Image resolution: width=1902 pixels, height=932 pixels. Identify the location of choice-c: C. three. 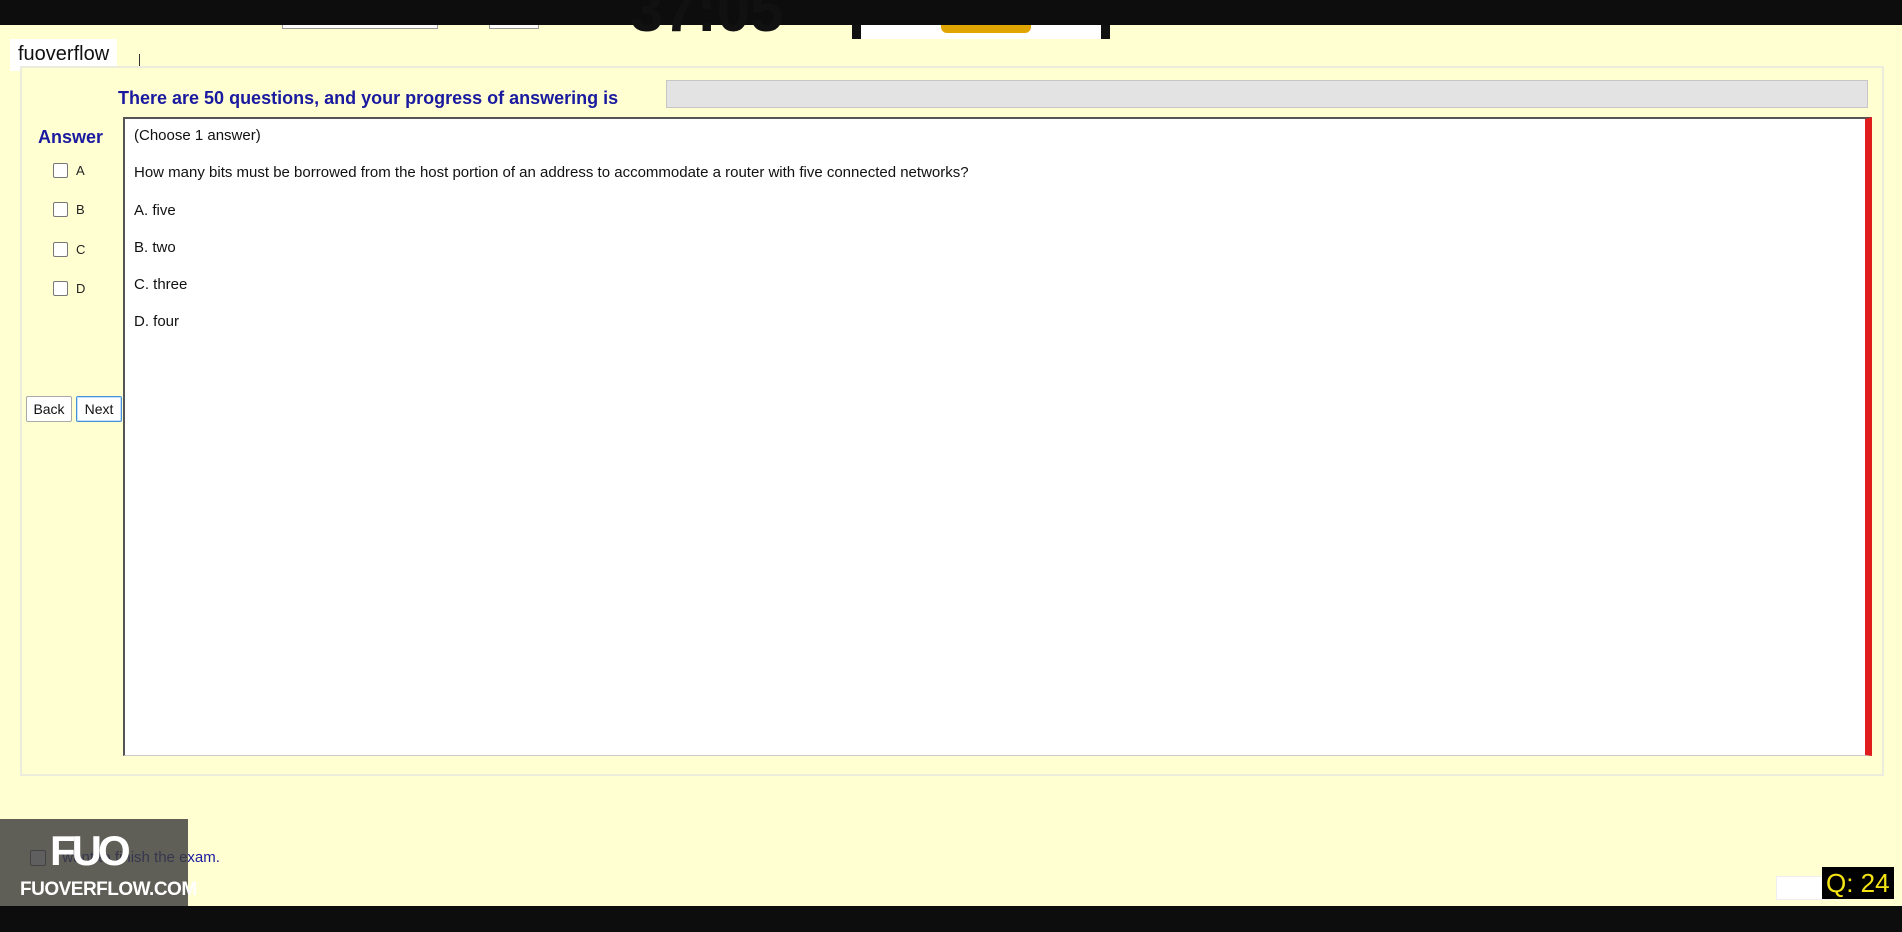
(161, 284).